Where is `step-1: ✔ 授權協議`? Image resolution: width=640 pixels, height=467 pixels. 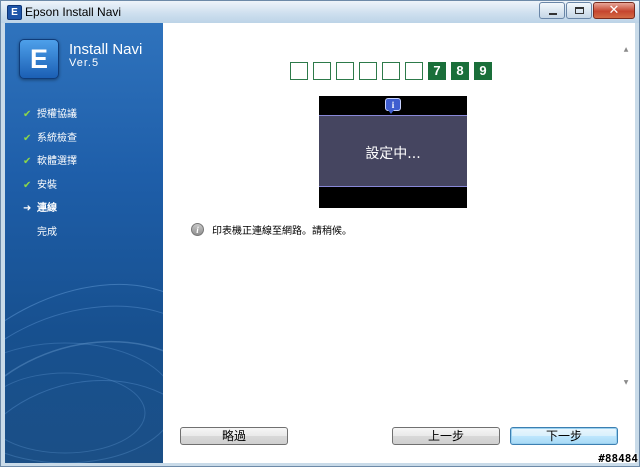 step-1: ✔ 授權協議 is located at coordinates (48, 121).